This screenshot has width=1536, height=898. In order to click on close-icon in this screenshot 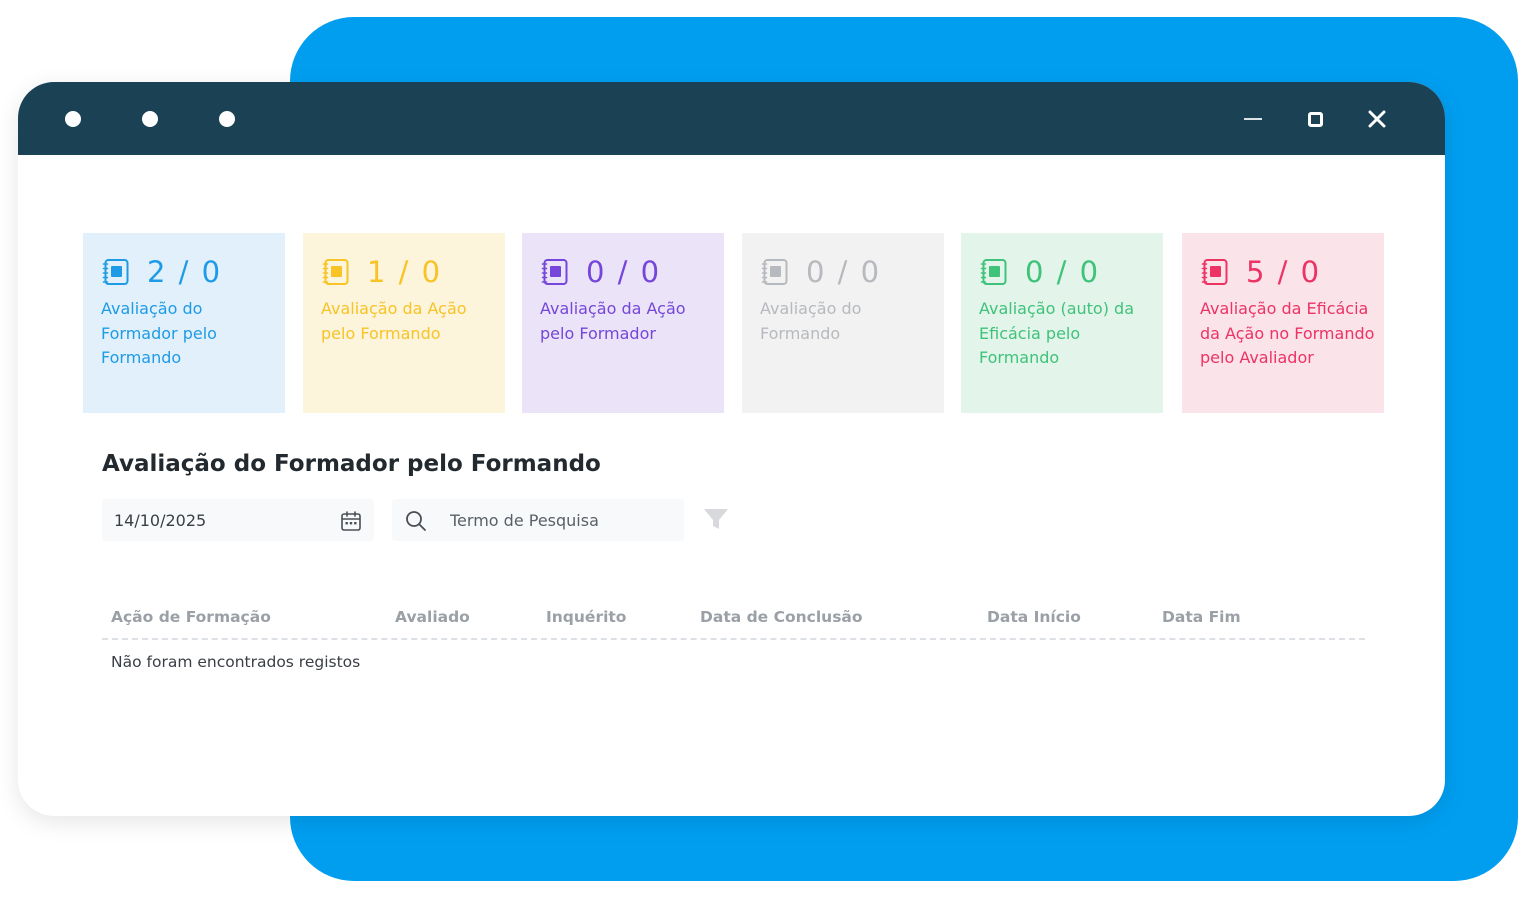, I will do `click(1377, 119)`.